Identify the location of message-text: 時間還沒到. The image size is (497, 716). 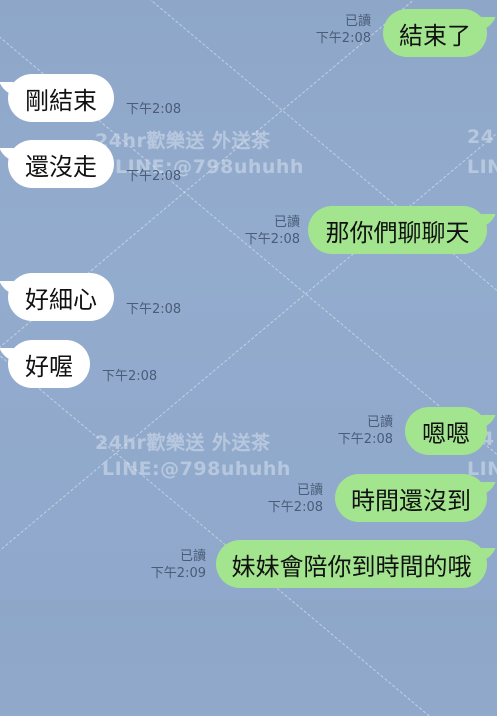
(411, 500).